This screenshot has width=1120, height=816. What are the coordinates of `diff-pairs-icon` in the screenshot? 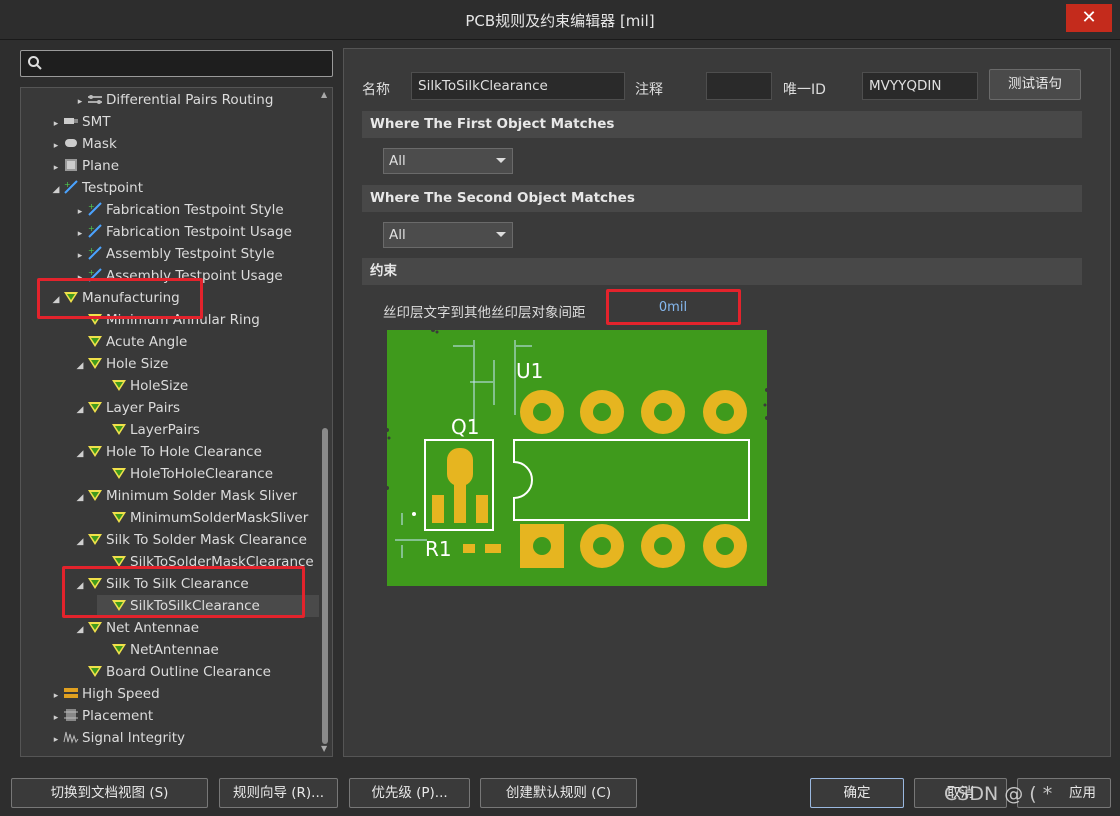 It's located at (95, 99).